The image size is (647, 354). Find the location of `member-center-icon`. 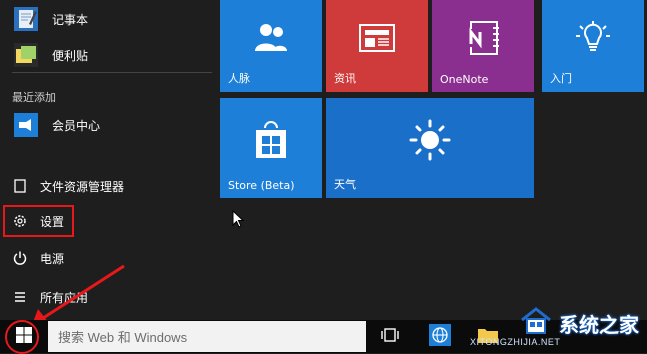

member-center-icon is located at coordinates (26, 125).